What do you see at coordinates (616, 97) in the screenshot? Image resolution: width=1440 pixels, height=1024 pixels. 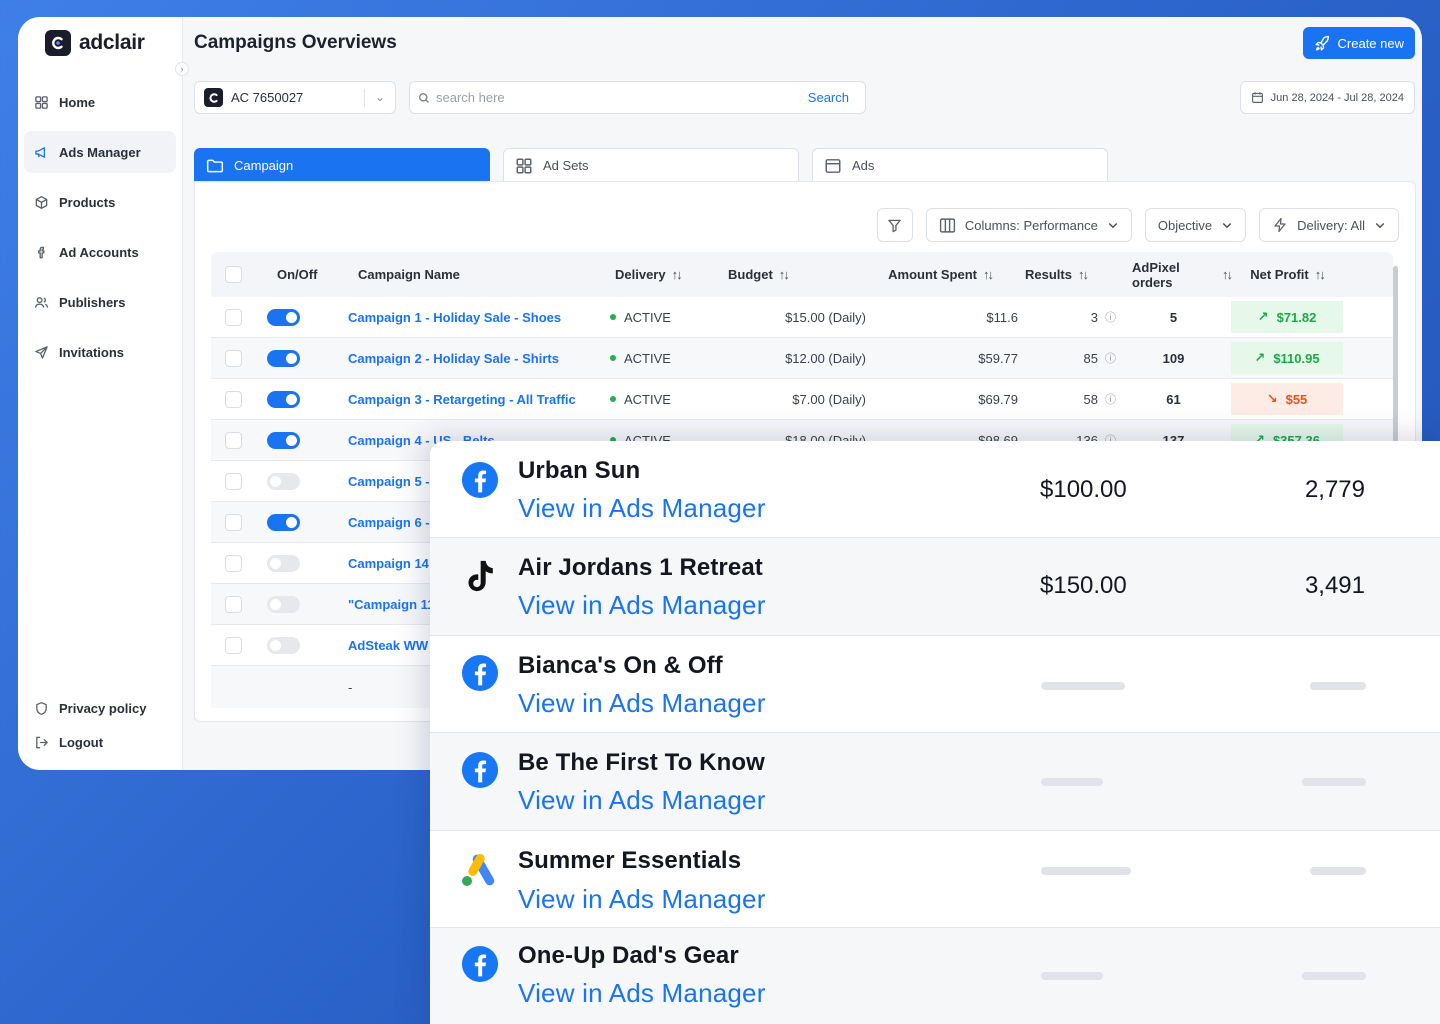 I see `search-input` at bounding box center [616, 97].